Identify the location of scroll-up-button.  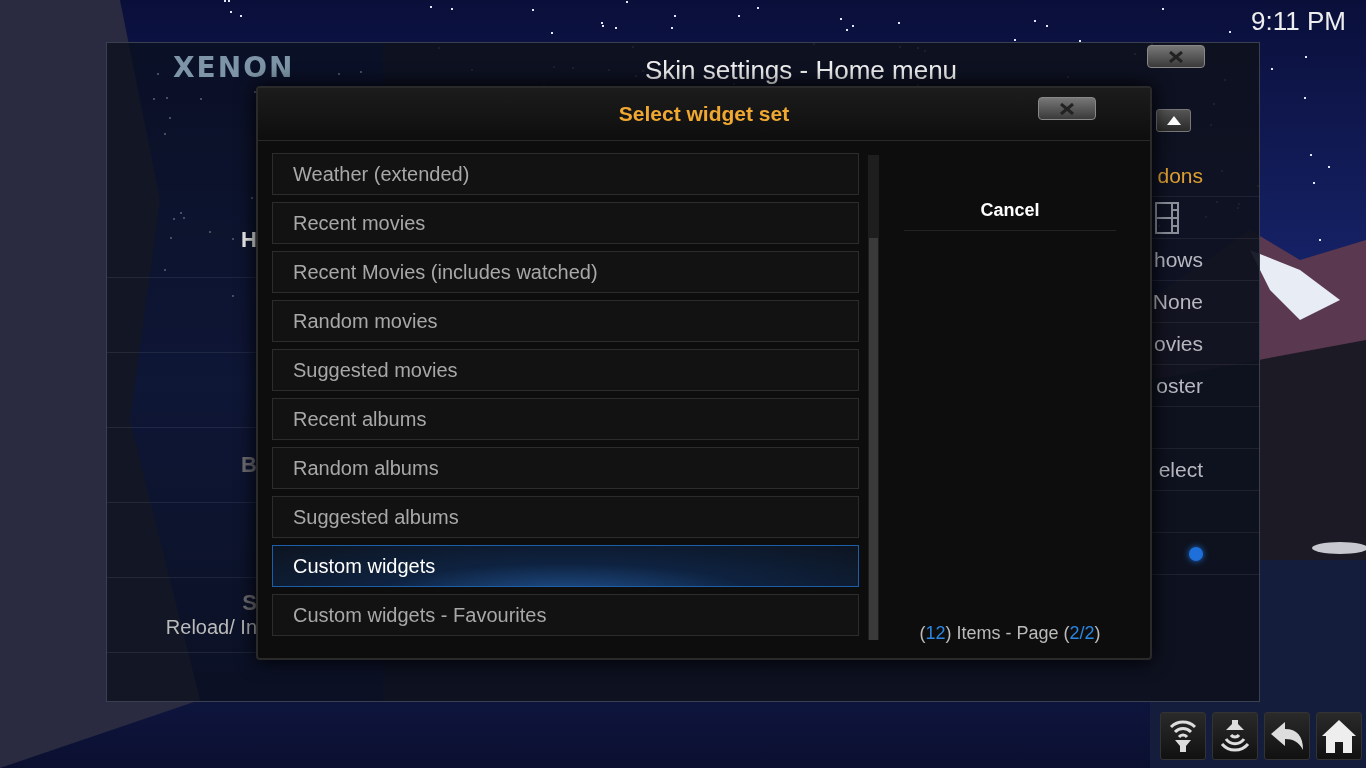
(1173, 120).